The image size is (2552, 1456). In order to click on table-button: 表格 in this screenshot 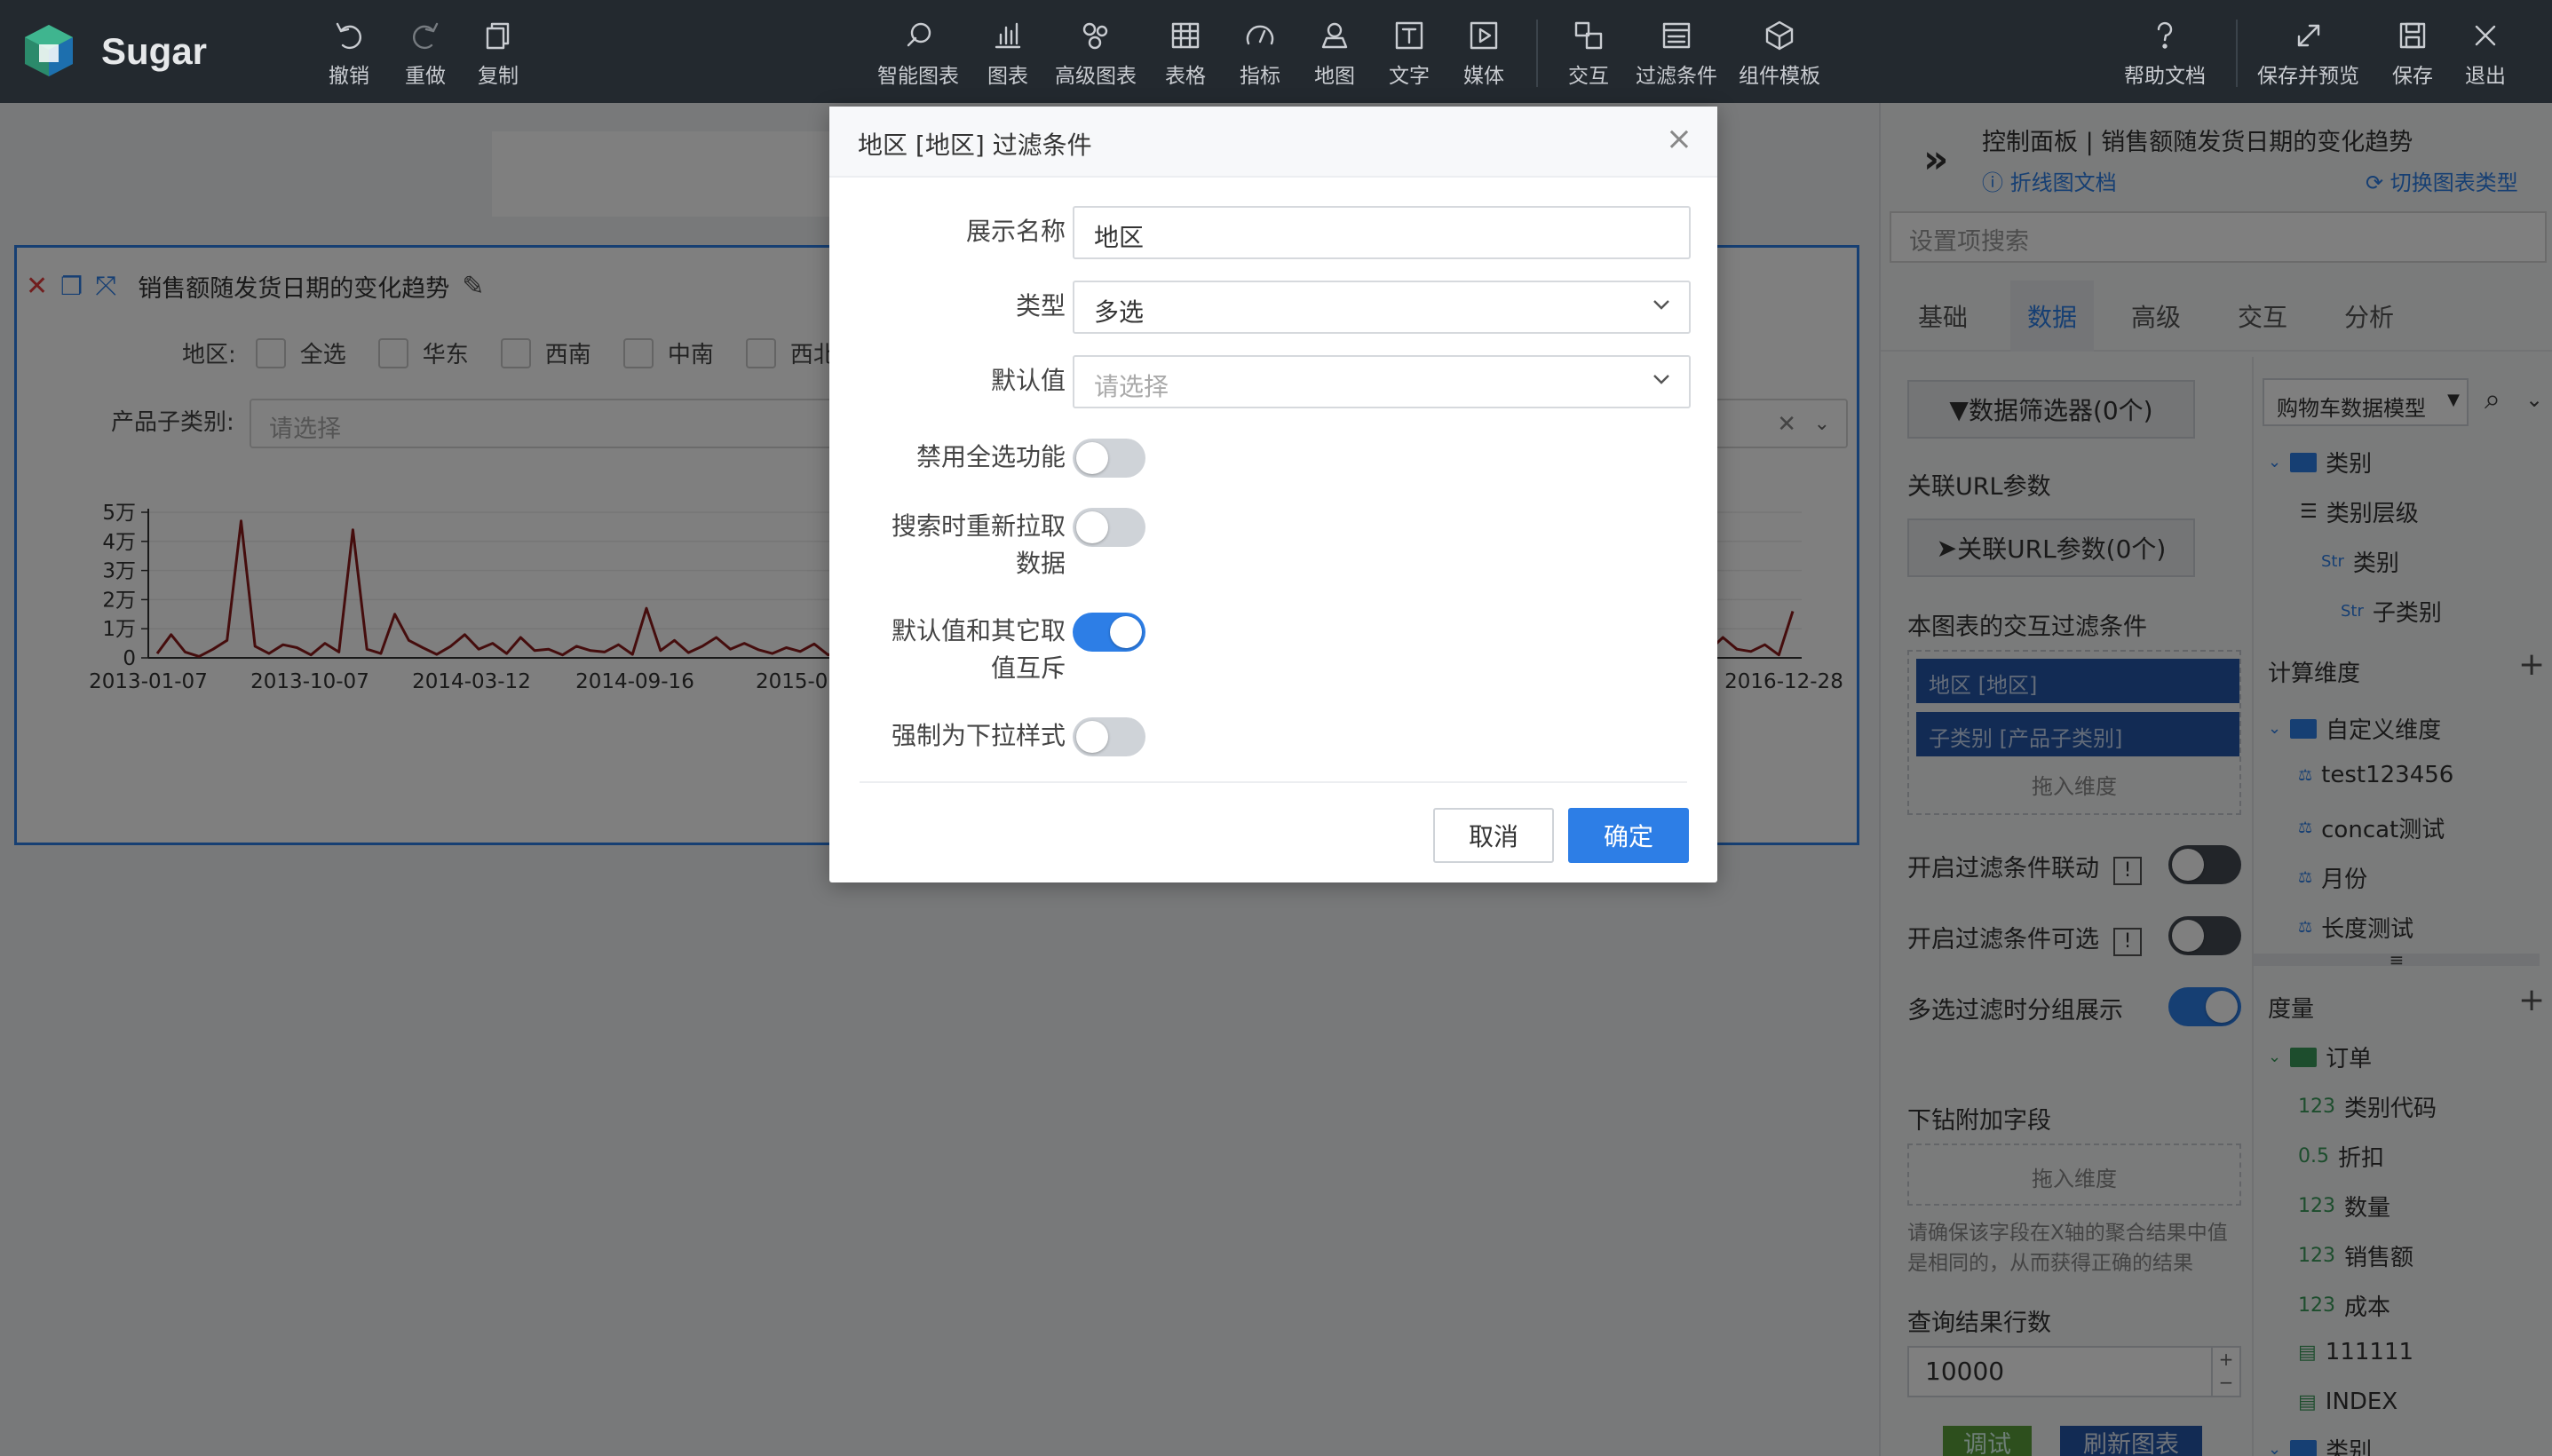, I will do `click(1185, 54)`.